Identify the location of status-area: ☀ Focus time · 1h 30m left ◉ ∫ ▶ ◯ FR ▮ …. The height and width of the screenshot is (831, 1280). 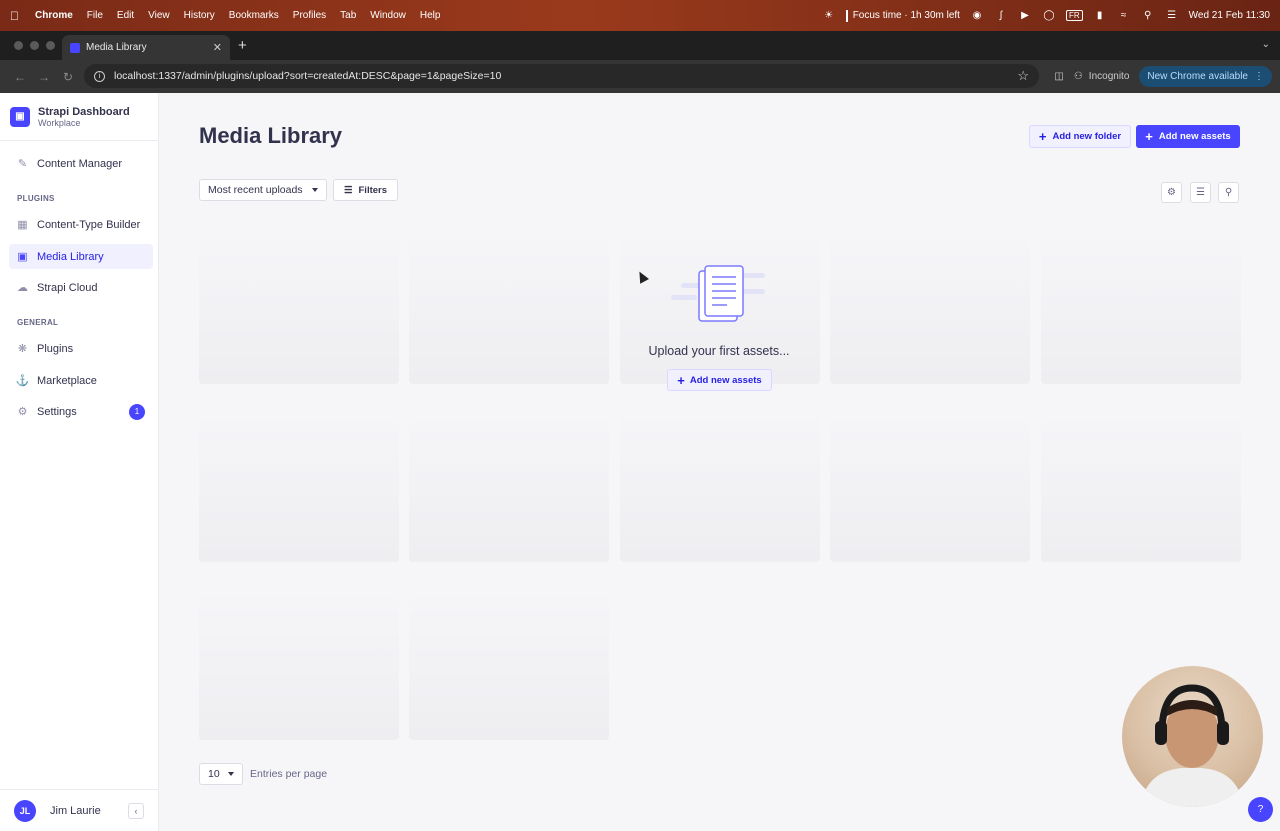
(1046, 16).